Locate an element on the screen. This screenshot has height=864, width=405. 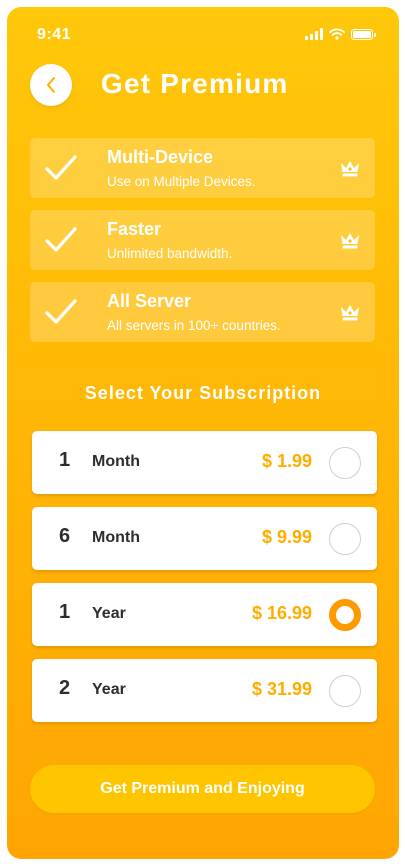
cellular-signal-icon is located at coordinates (314, 34).